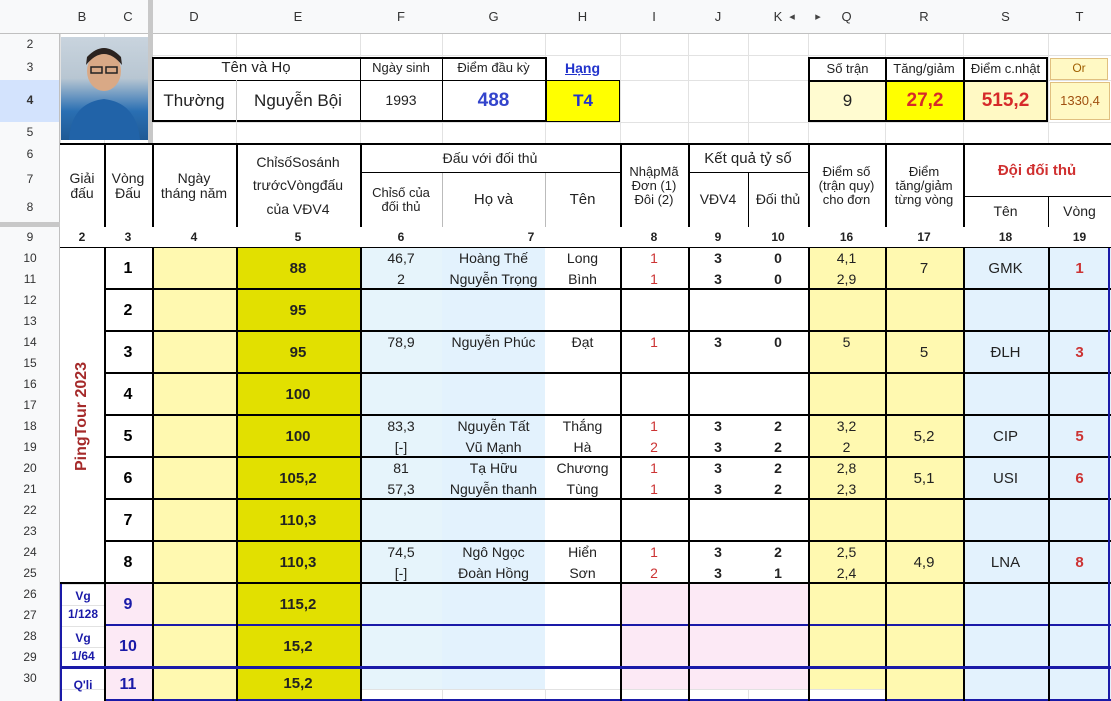 Image resolution: width=1111 pixels, height=701 pixels. Describe the element at coordinates (924, 437) in the screenshot. I see `diem-tg-5: 5,2` at that location.